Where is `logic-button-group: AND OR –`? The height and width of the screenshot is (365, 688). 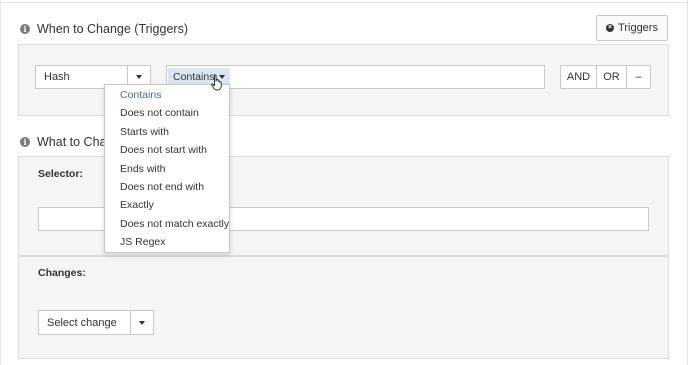
logic-button-group: AND OR – is located at coordinates (605, 77).